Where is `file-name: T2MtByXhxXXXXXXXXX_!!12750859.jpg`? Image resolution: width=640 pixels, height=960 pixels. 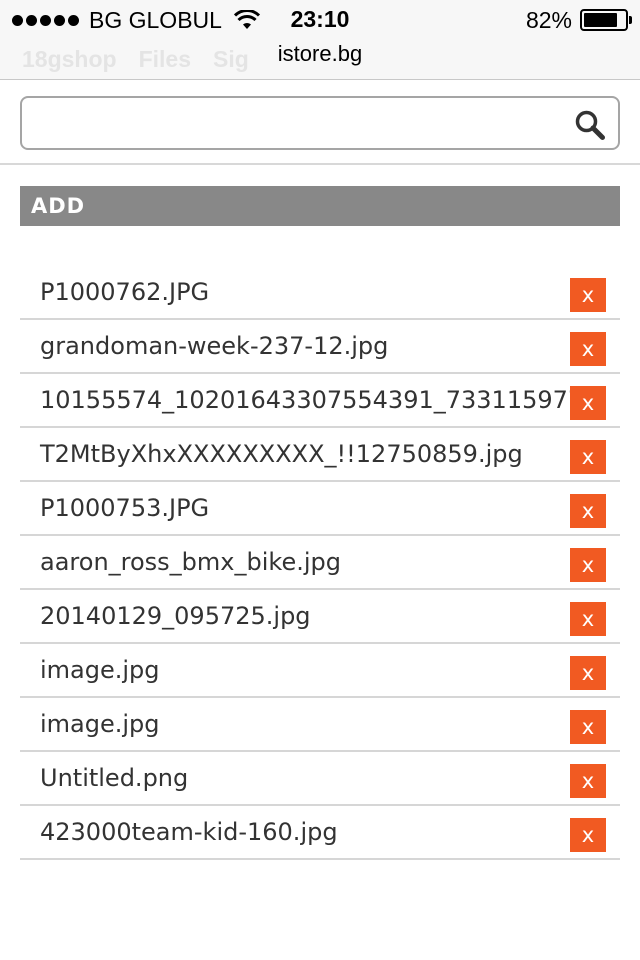
file-name: T2MtByXhxXXXXXXXXX_!!12750859.jpg is located at coordinates (281, 454).